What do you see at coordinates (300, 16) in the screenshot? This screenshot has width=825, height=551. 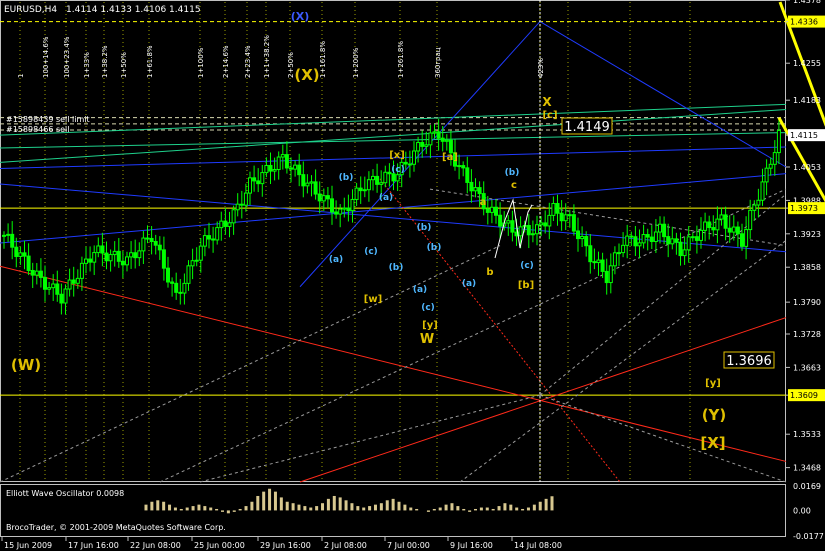 I see `wave-label: (X)` at bounding box center [300, 16].